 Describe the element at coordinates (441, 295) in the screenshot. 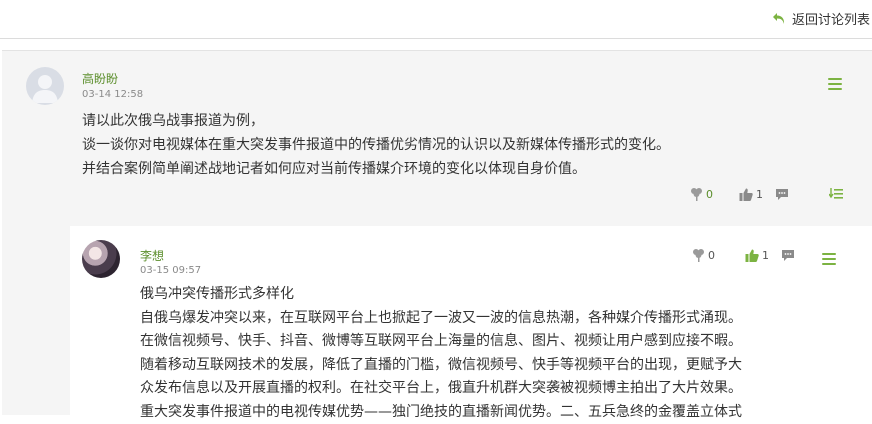

I see `reply-line: 俄乌冲突传播形式多样化` at that location.